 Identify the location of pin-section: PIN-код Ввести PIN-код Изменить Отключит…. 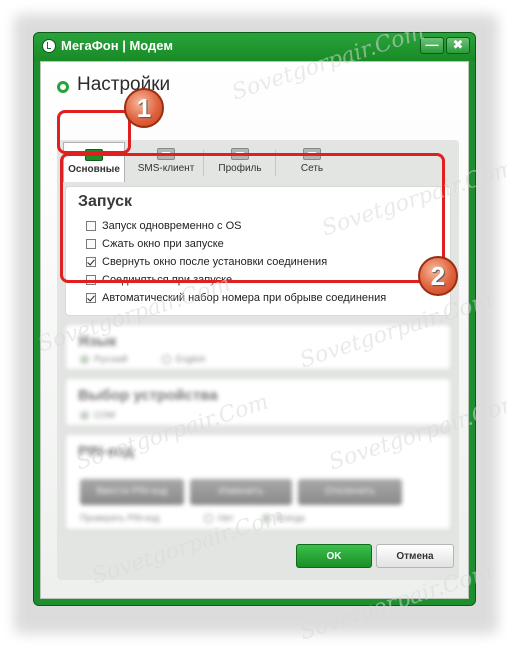
(258, 482).